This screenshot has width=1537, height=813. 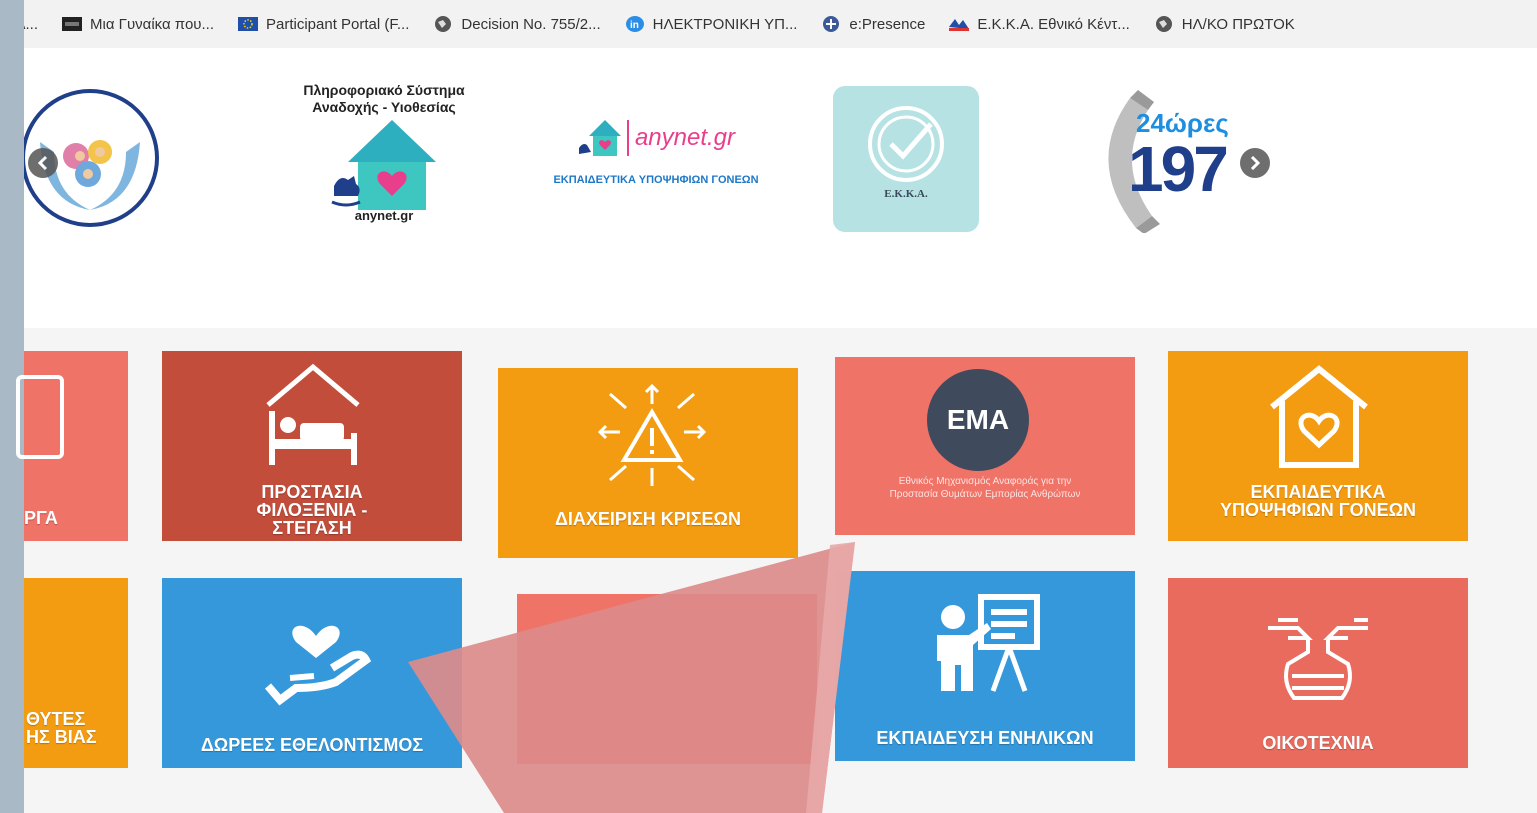 I want to click on tile-label: ΕΚΠΑΙΔΕΥΣΗ ΕΝΗΛΙΚΩΝ, so click(x=985, y=738).